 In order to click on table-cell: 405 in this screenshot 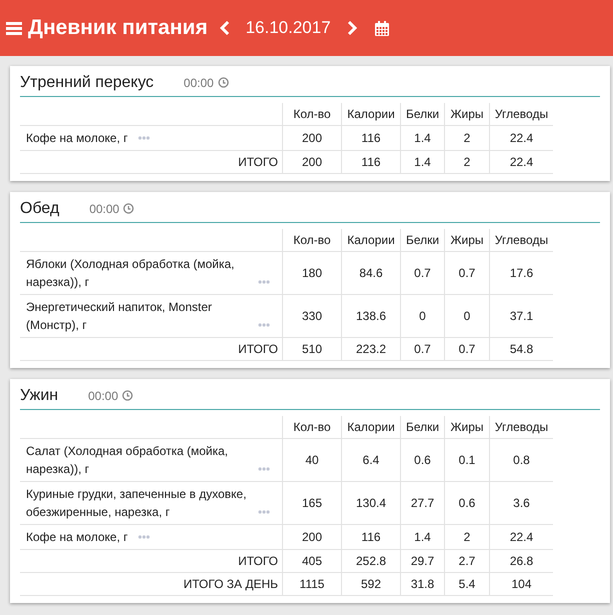, I will do `click(312, 561)`.